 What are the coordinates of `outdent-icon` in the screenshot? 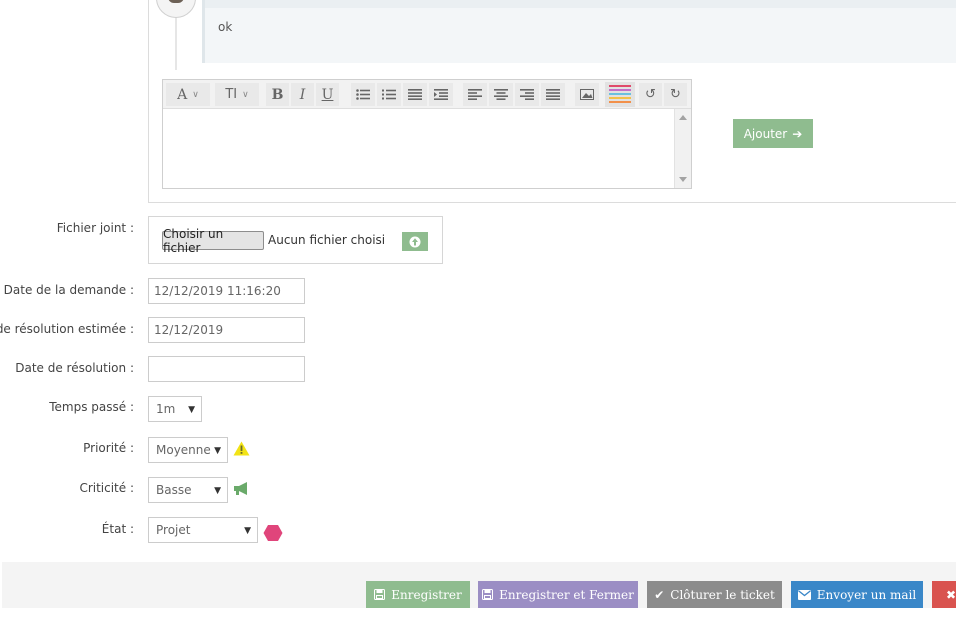 It's located at (415, 94).